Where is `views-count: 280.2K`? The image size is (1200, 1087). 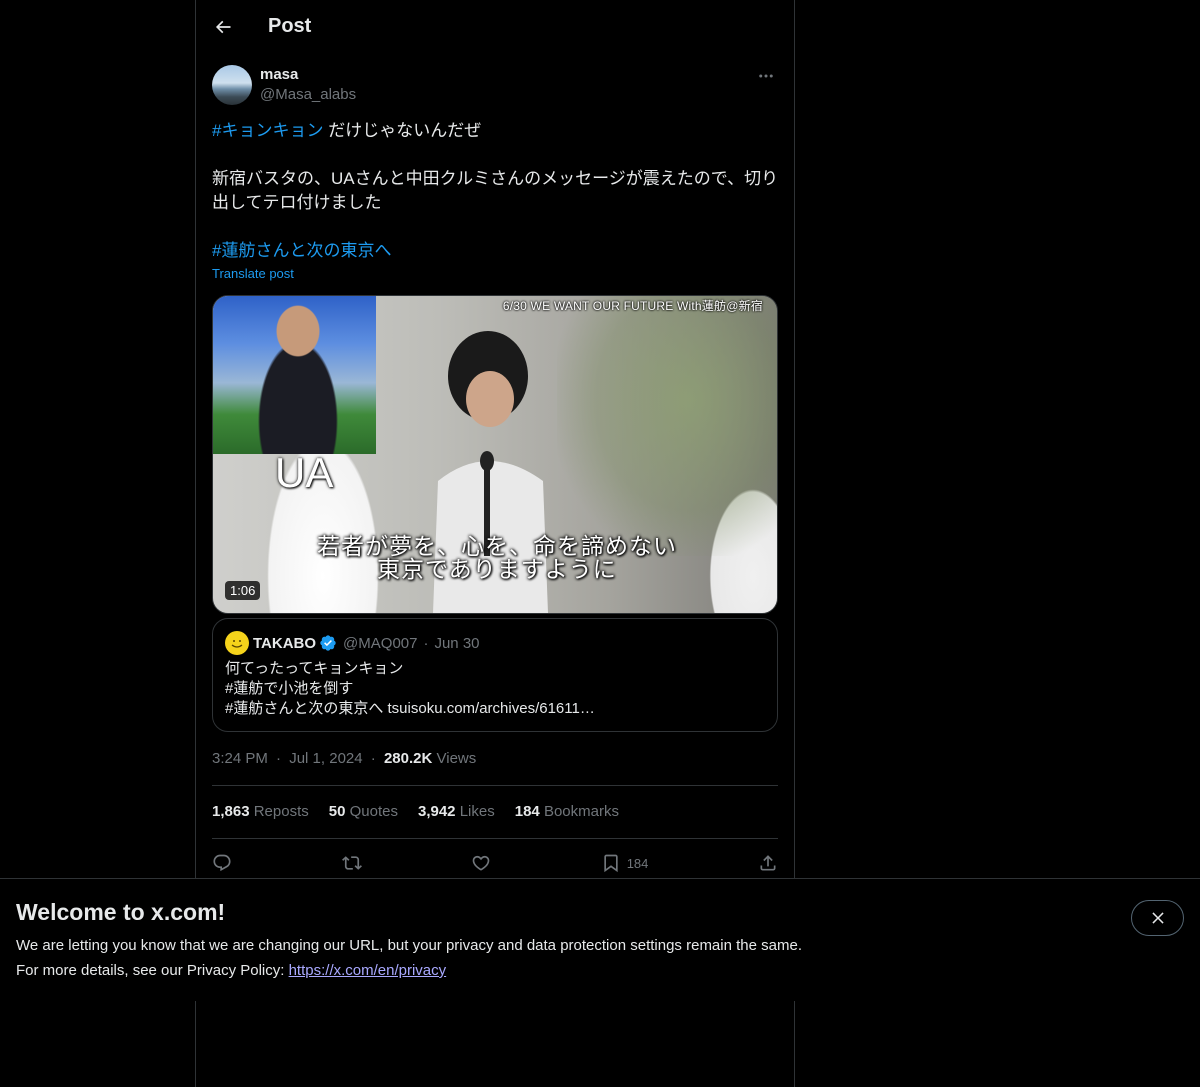
views-count: 280.2K is located at coordinates (408, 758).